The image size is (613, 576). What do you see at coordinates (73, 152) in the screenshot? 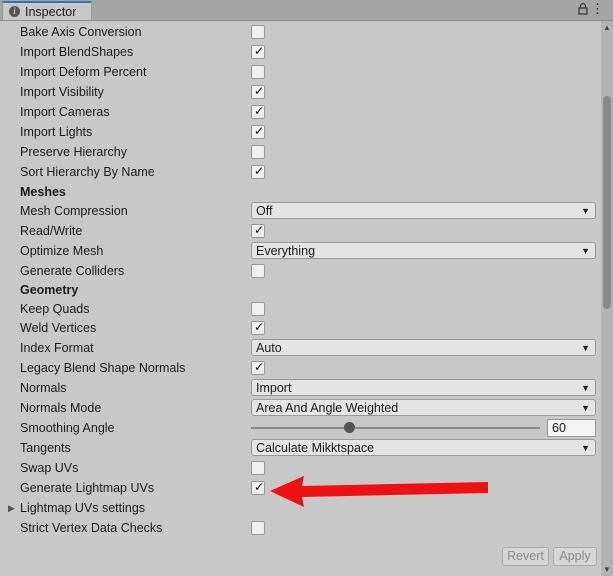
I see `field-label: Preserve Hierarchy` at bounding box center [73, 152].